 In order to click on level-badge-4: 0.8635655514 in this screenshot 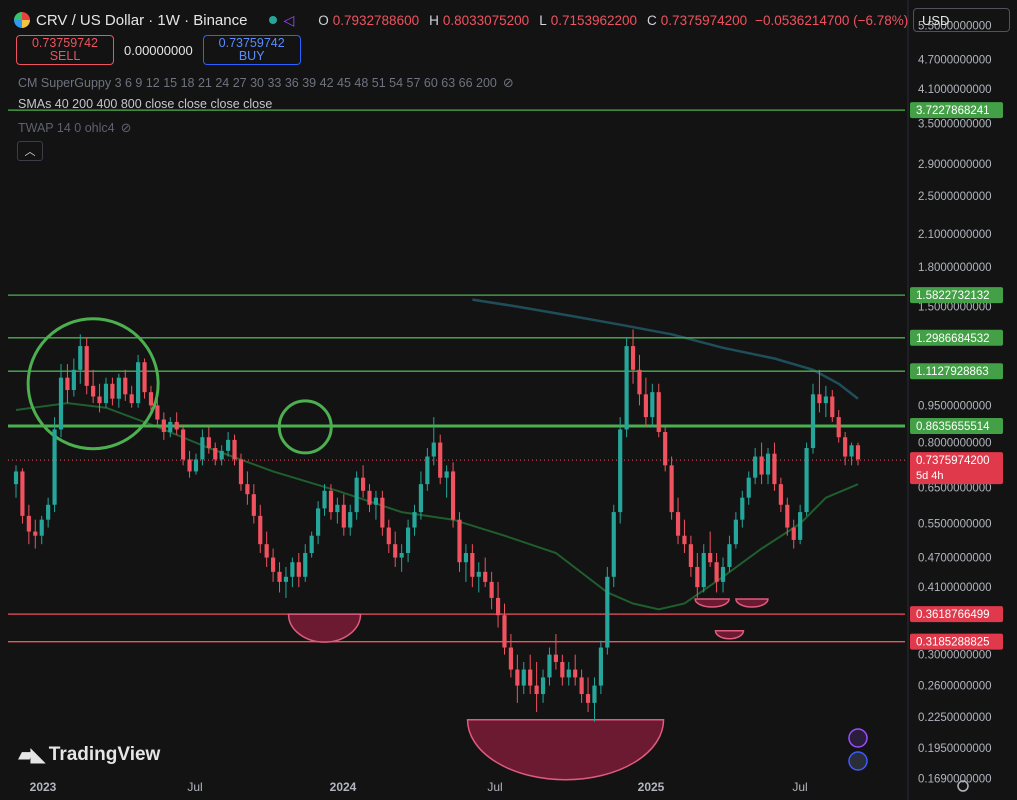, I will do `click(953, 427)`.